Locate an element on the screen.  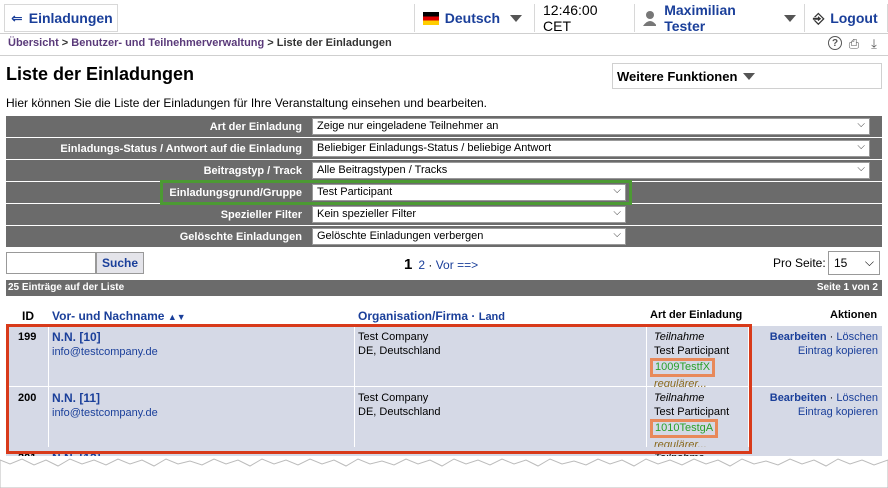
column-header-invitation-type: Art der Einladung is located at coordinates (696, 315).